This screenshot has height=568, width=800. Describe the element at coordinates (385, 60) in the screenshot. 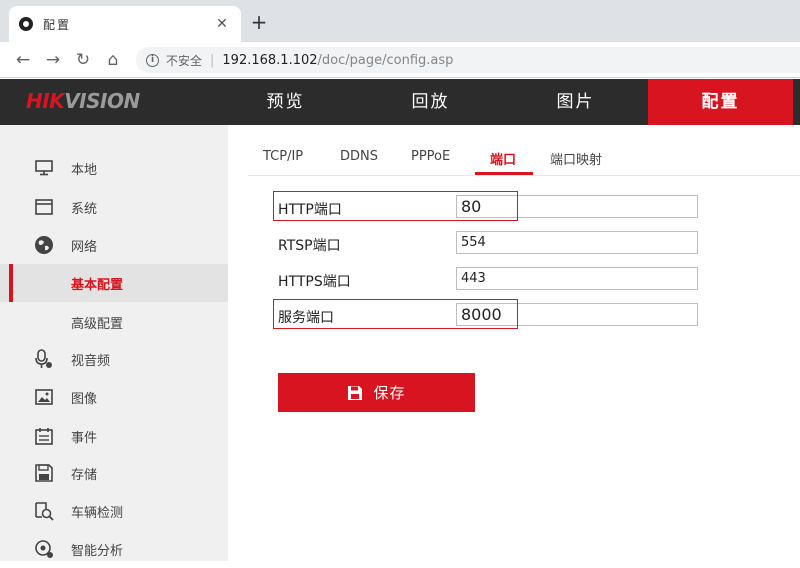

I see `url-path: /doc/page/config.asp` at that location.